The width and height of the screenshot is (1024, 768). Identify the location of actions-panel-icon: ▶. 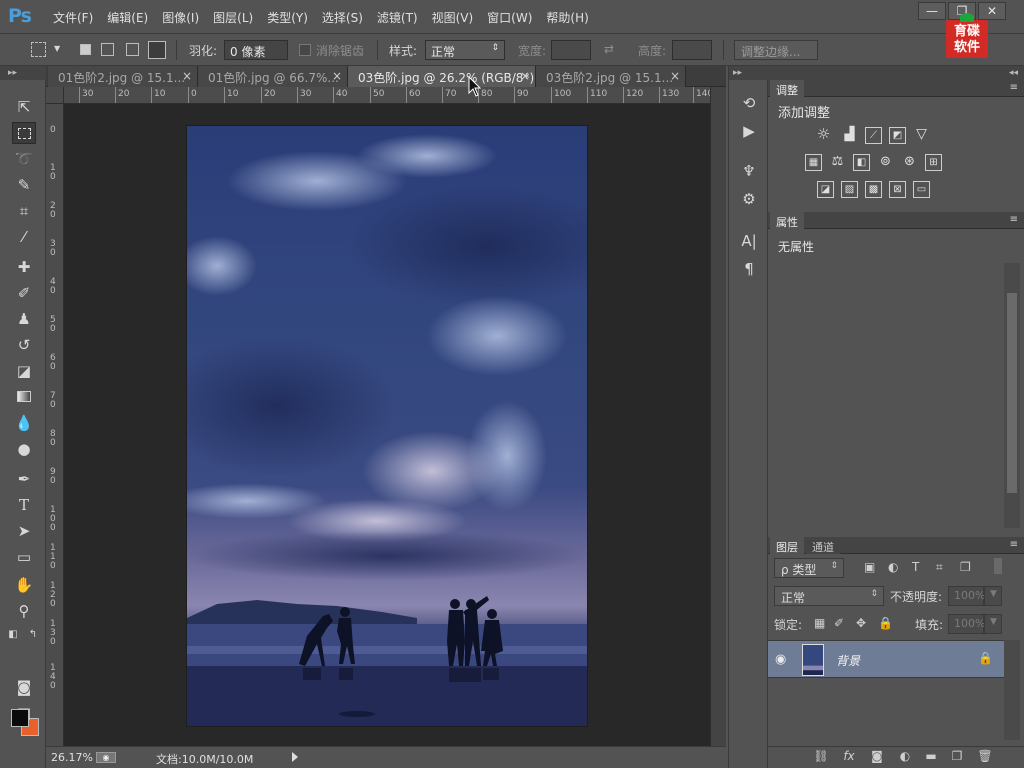
(749, 131).